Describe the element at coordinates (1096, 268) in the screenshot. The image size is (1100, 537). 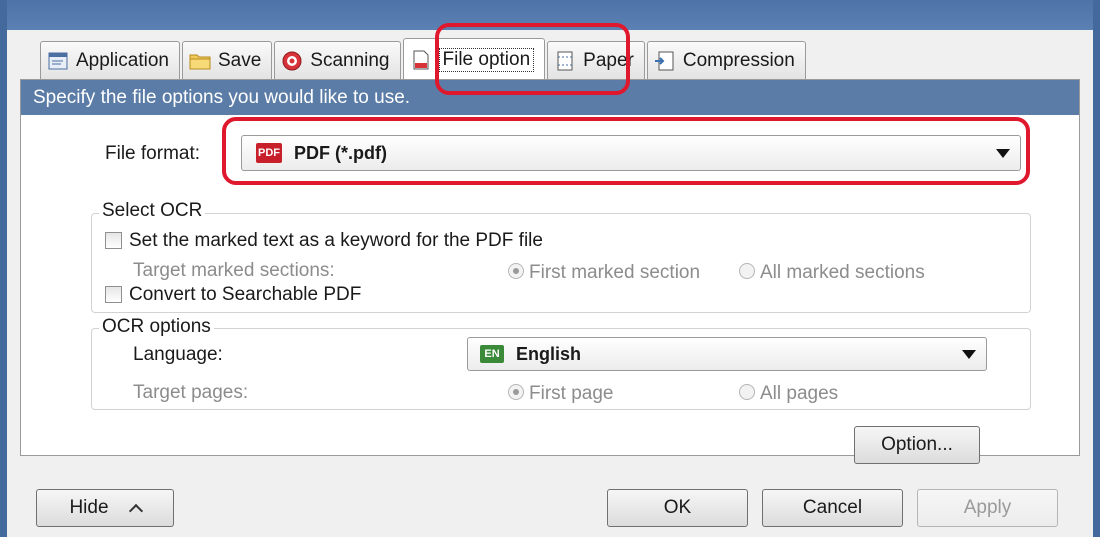
I see `window-right-edge` at that location.